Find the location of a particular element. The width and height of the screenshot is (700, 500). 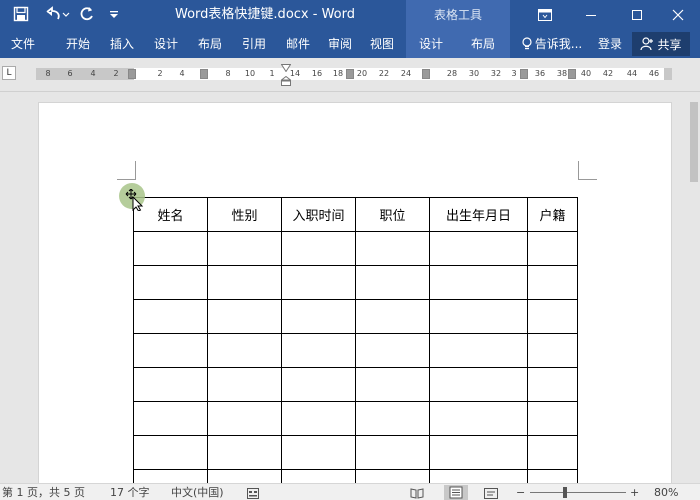

sign-in-link: 登录 is located at coordinates (610, 44).